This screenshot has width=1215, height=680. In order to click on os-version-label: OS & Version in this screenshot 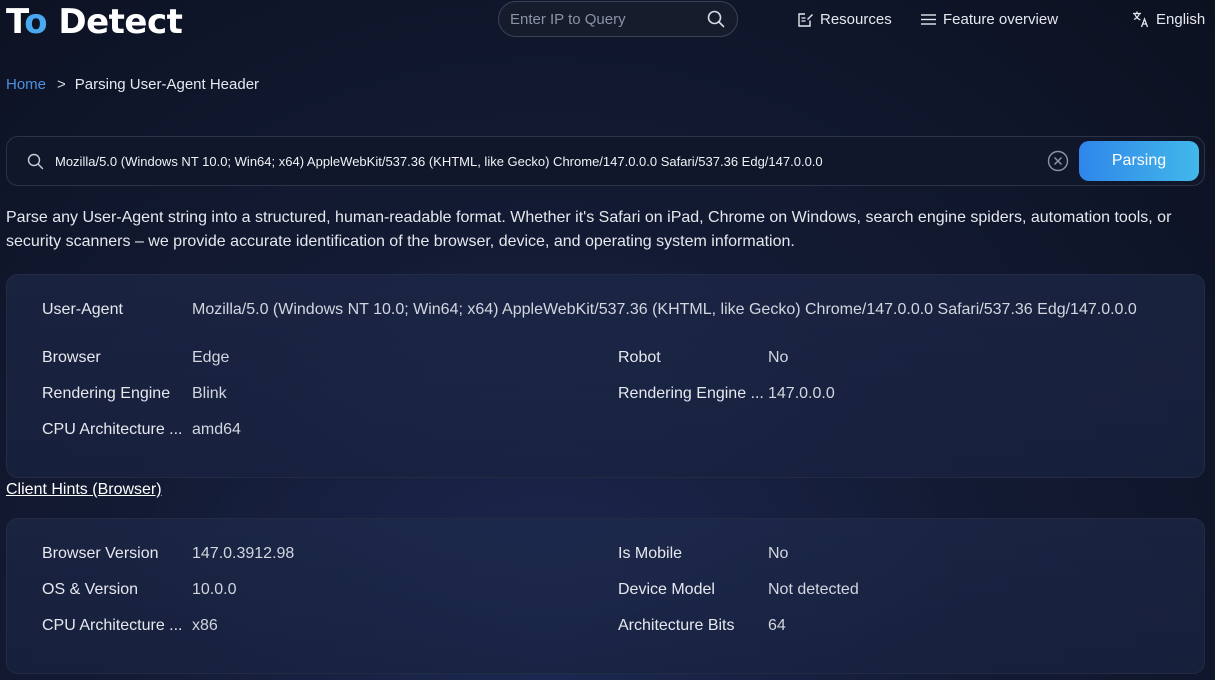, I will do `click(90, 589)`.